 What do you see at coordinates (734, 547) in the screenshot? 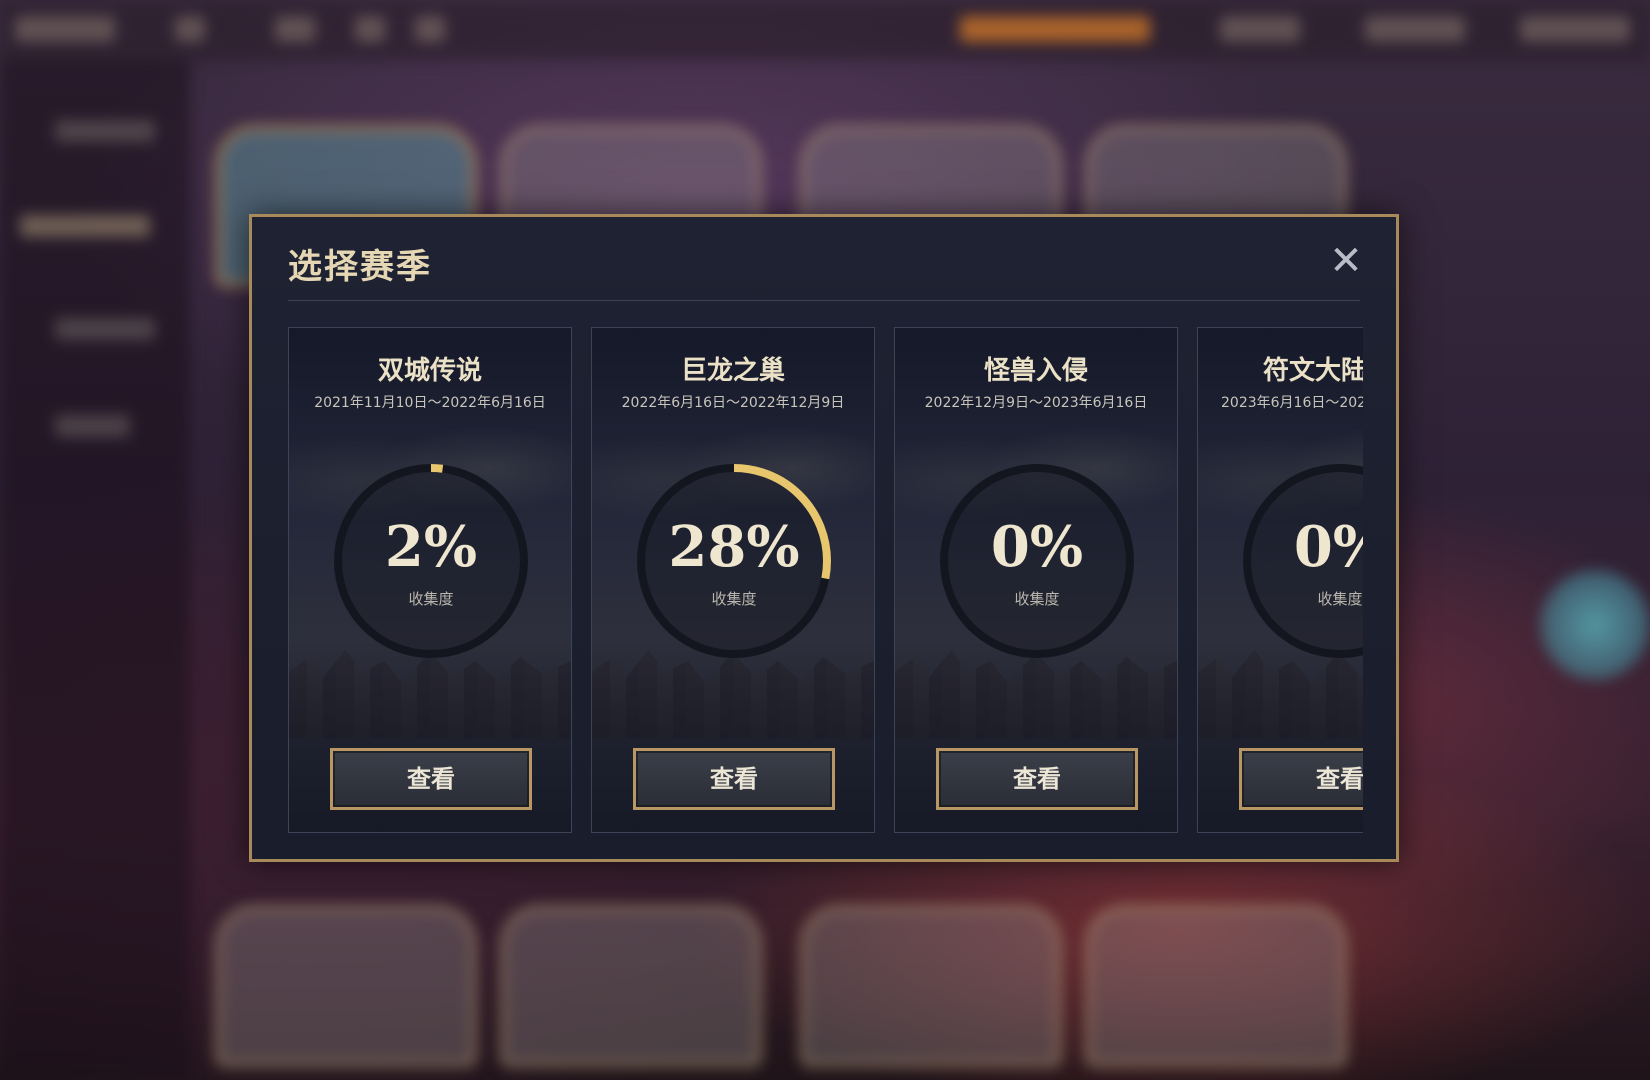
I see `progress-percent: 28%` at bounding box center [734, 547].